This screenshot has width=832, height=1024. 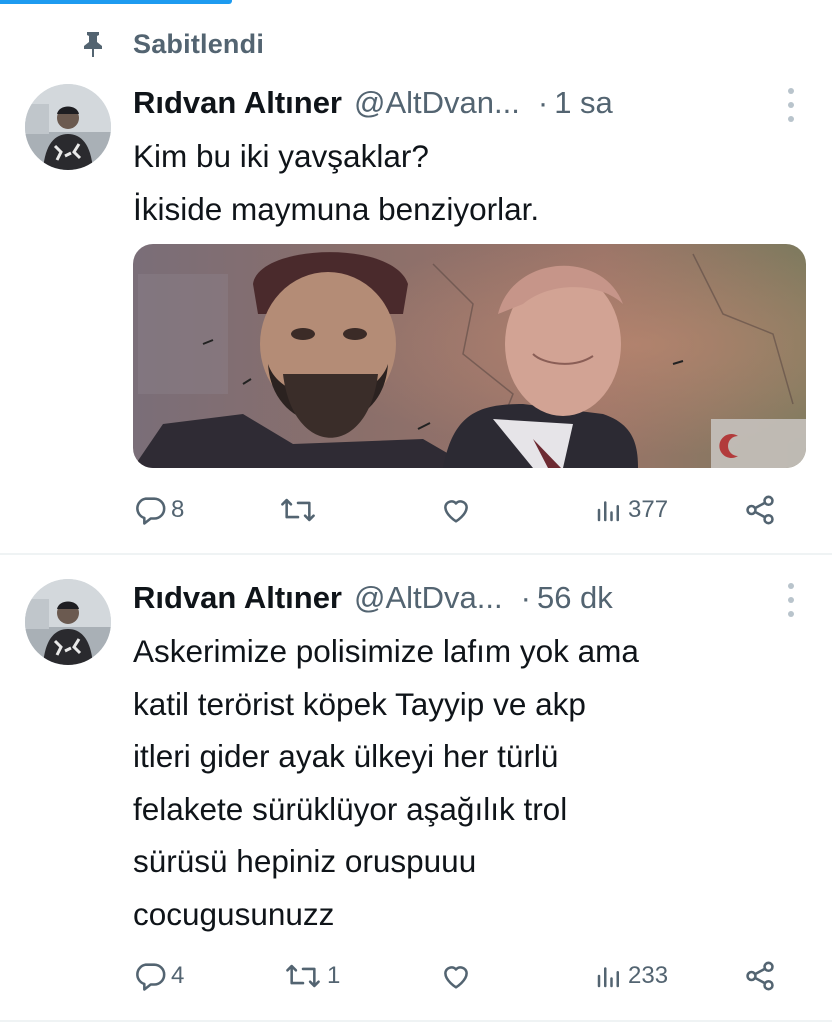 What do you see at coordinates (199, 43) in the screenshot?
I see `pinned-text: Sabitlendi` at bounding box center [199, 43].